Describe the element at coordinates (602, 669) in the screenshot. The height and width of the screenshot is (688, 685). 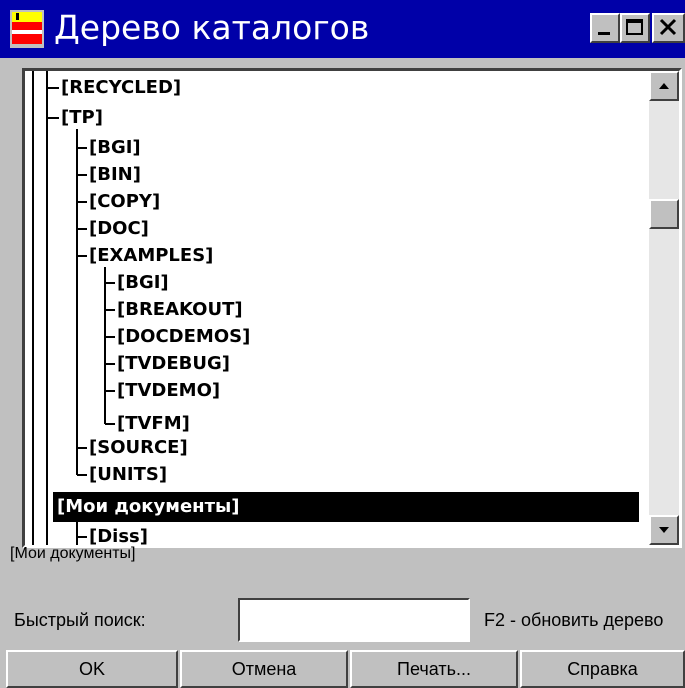
I see `help-button: Справка` at that location.